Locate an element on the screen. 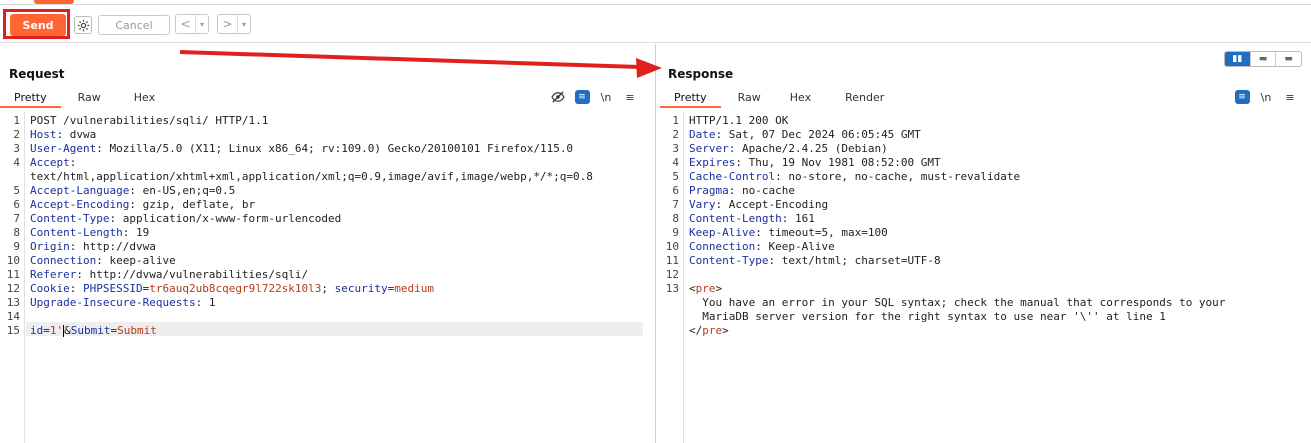 The height and width of the screenshot is (443, 1311). code-token: < is located at coordinates (692, 288).